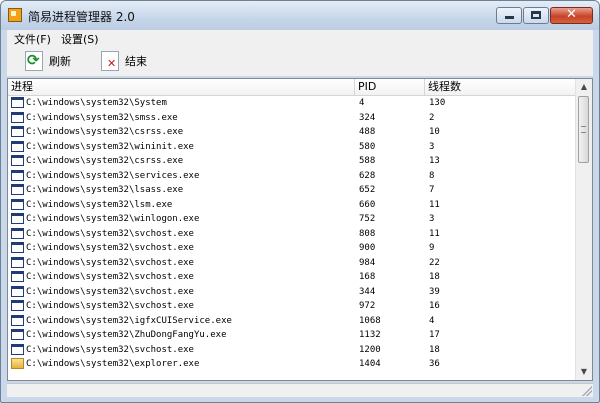 Image resolution: width=600 pixels, height=403 pixels. What do you see at coordinates (367, 161) in the screenshot?
I see `process-pid: 588` at bounding box center [367, 161].